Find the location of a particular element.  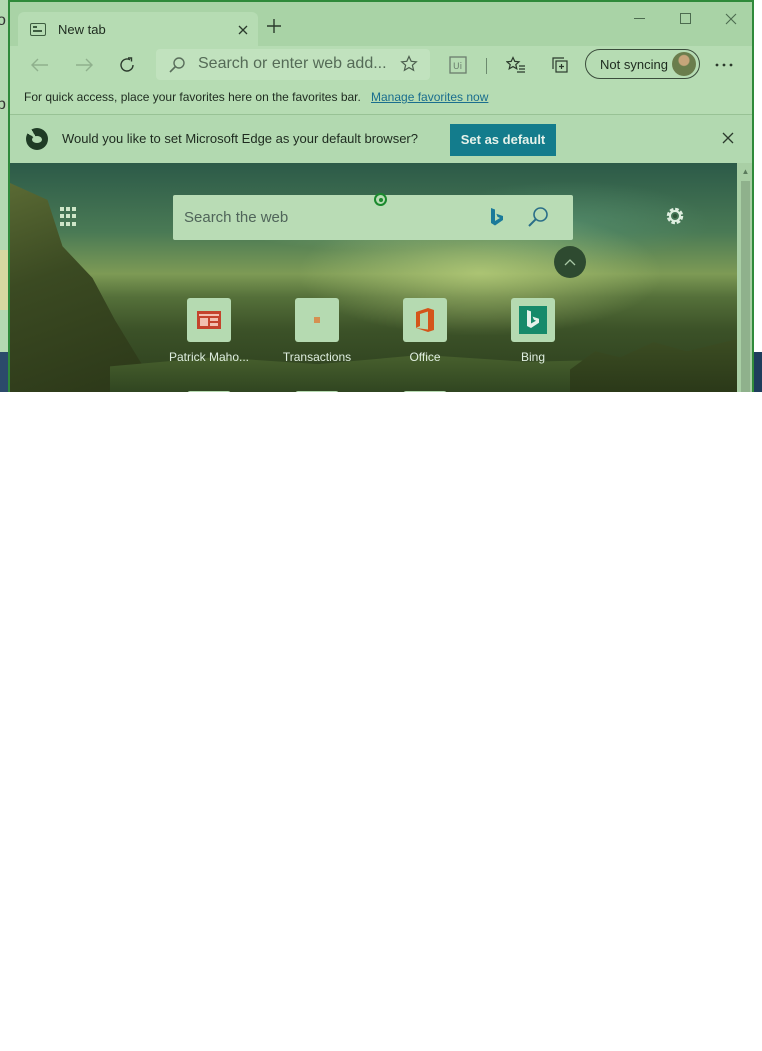

desktop-text-fragment: o is located at coordinates (3, 20).